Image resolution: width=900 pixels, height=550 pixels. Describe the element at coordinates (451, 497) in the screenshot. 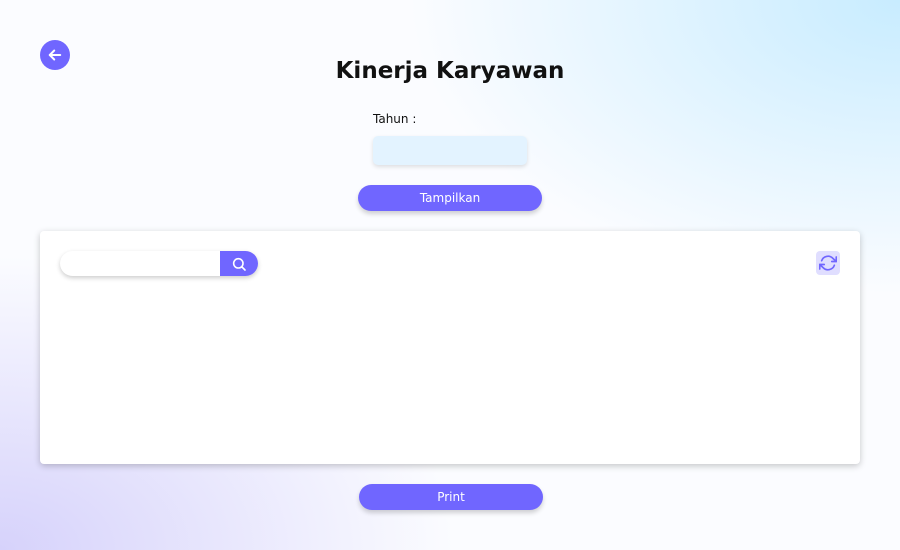

I see `print-button: Print` at that location.